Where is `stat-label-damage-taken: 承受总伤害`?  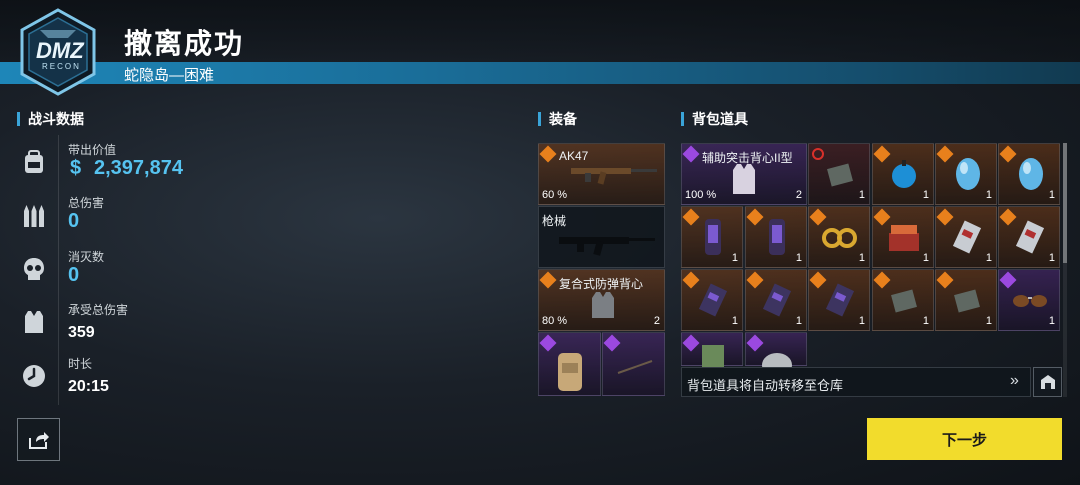
stat-label-damage-taken: 承受总伤害 is located at coordinates (98, 310).